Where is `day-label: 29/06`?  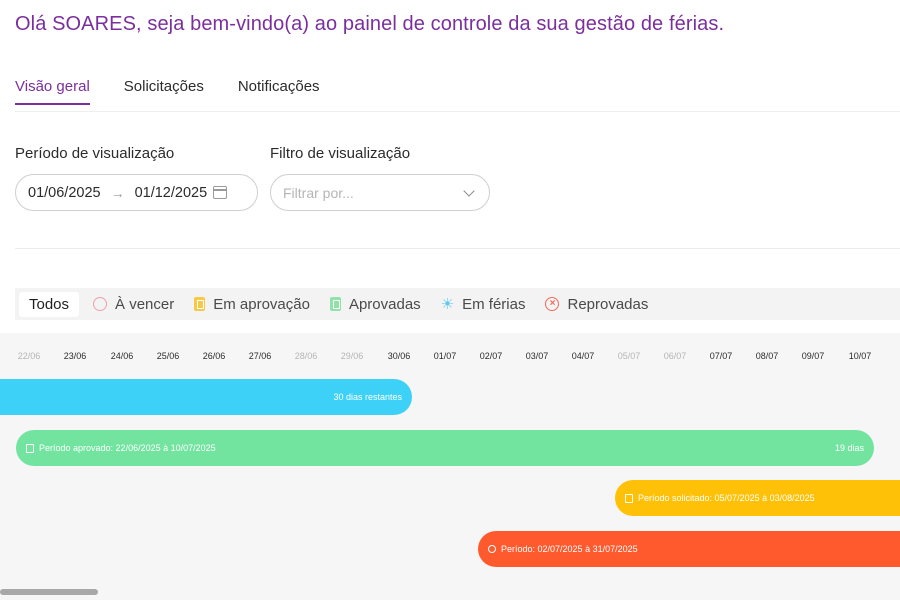 day-label: 29/06 is located at coordinates (352, 356).